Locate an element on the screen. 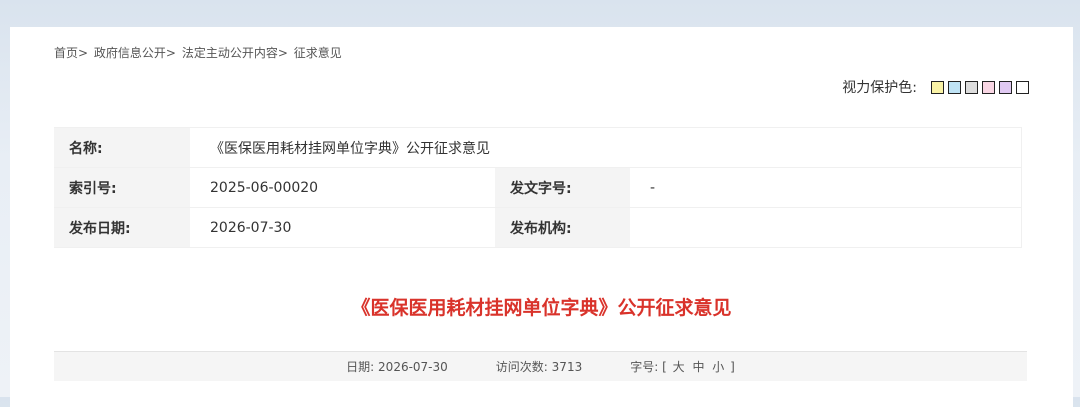  breadcrumb: 首页> 政府信息公开> 法定主动公开内容> 征求意见 is located at coordinates (198, 52).